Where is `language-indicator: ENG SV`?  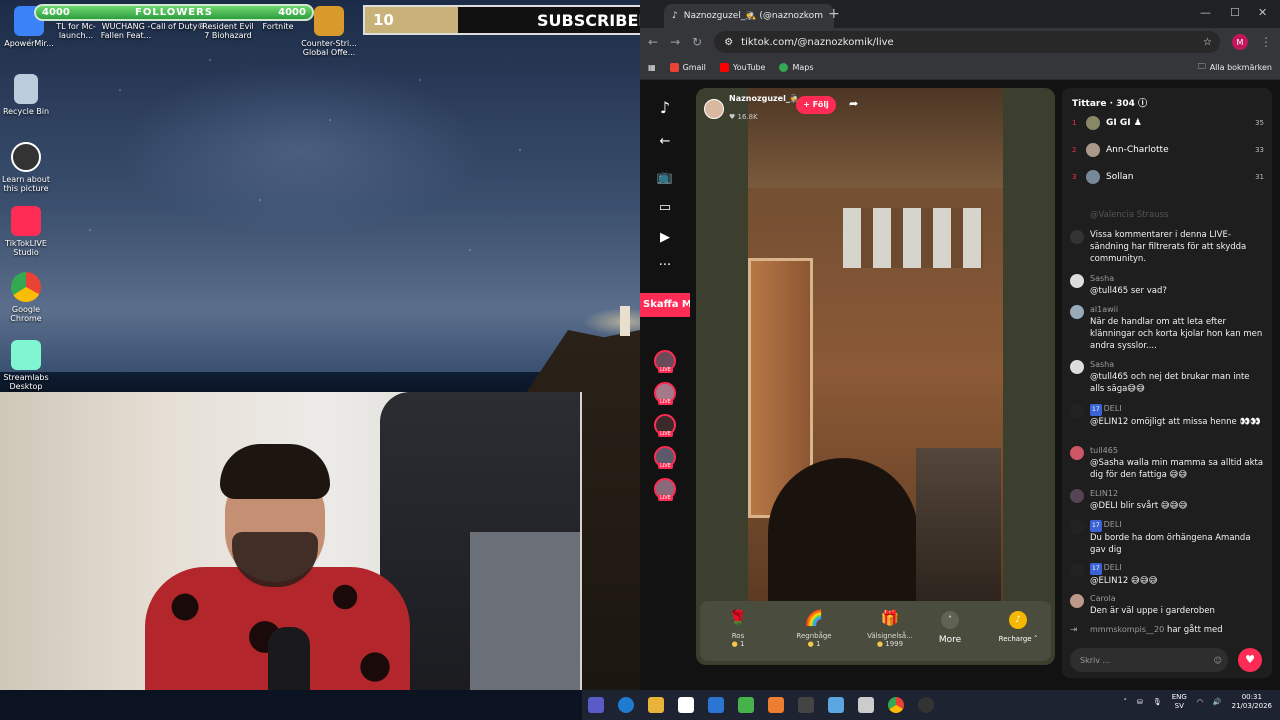 language-indicator: ENG SV is located at coordinates (1179, 702).